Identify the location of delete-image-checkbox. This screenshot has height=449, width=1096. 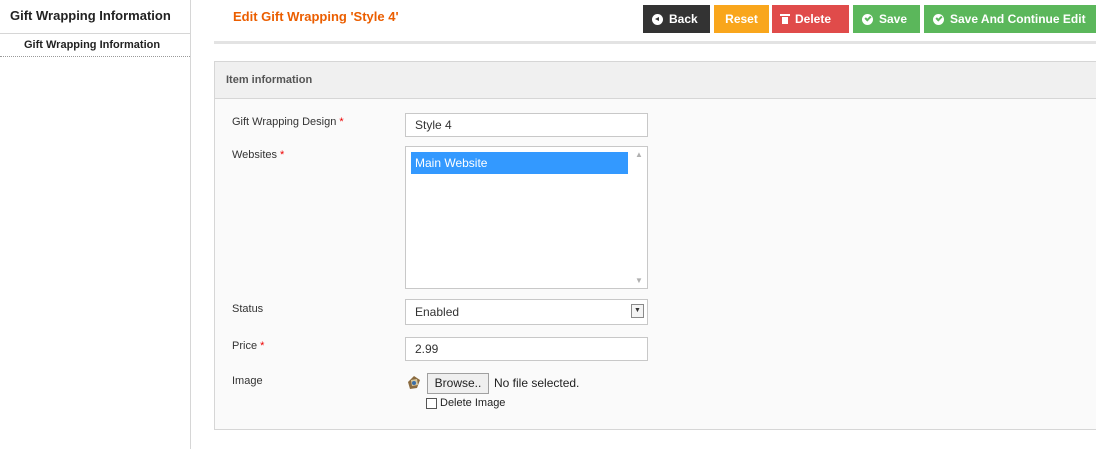
(431, 403).